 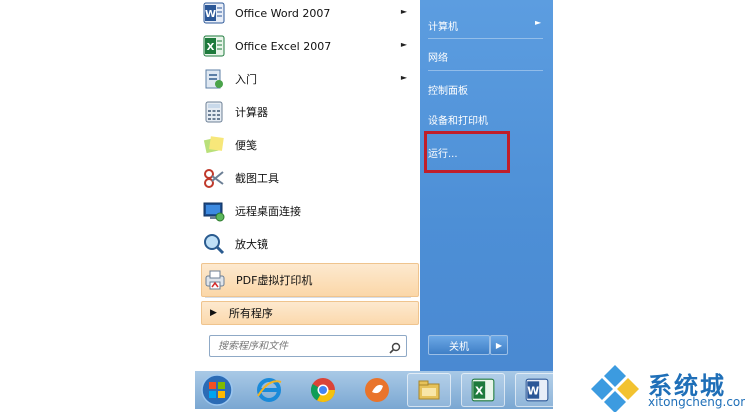 What do you see at coordinates (467, 152) in the screenshot?
I see `run-highlight-box` at bounding box center [467, 152].